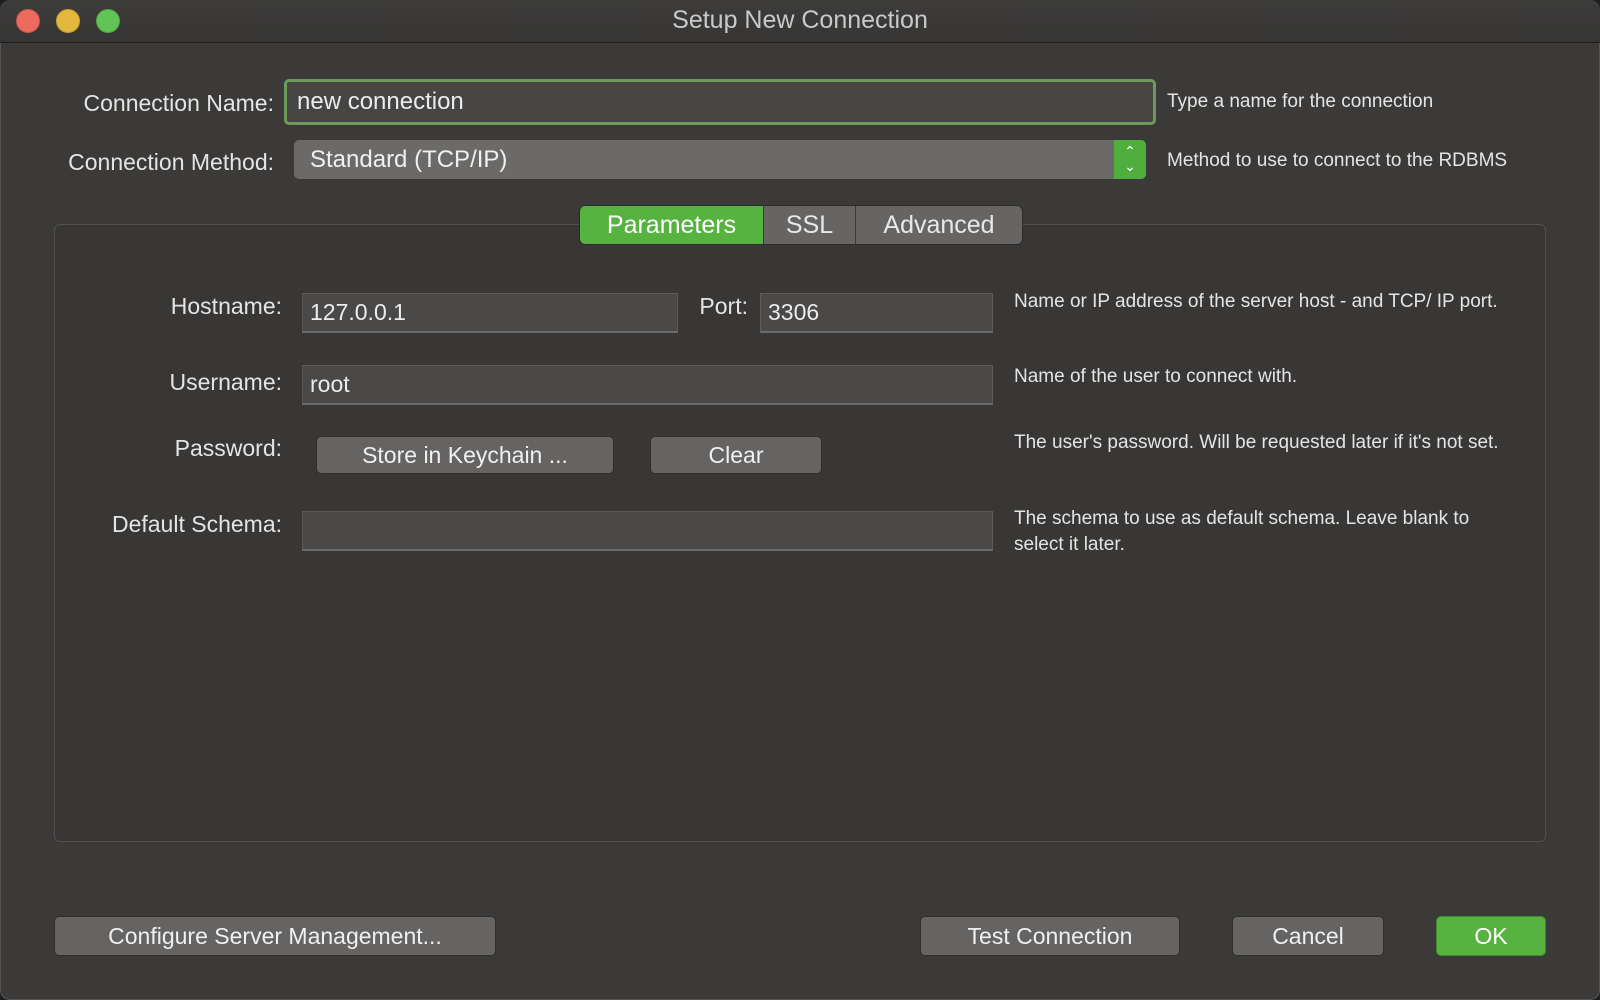  What do you see at coordinates (723, 306) in the screenshot?
I see `port-label: Port:` at bounding box center [723, 306].